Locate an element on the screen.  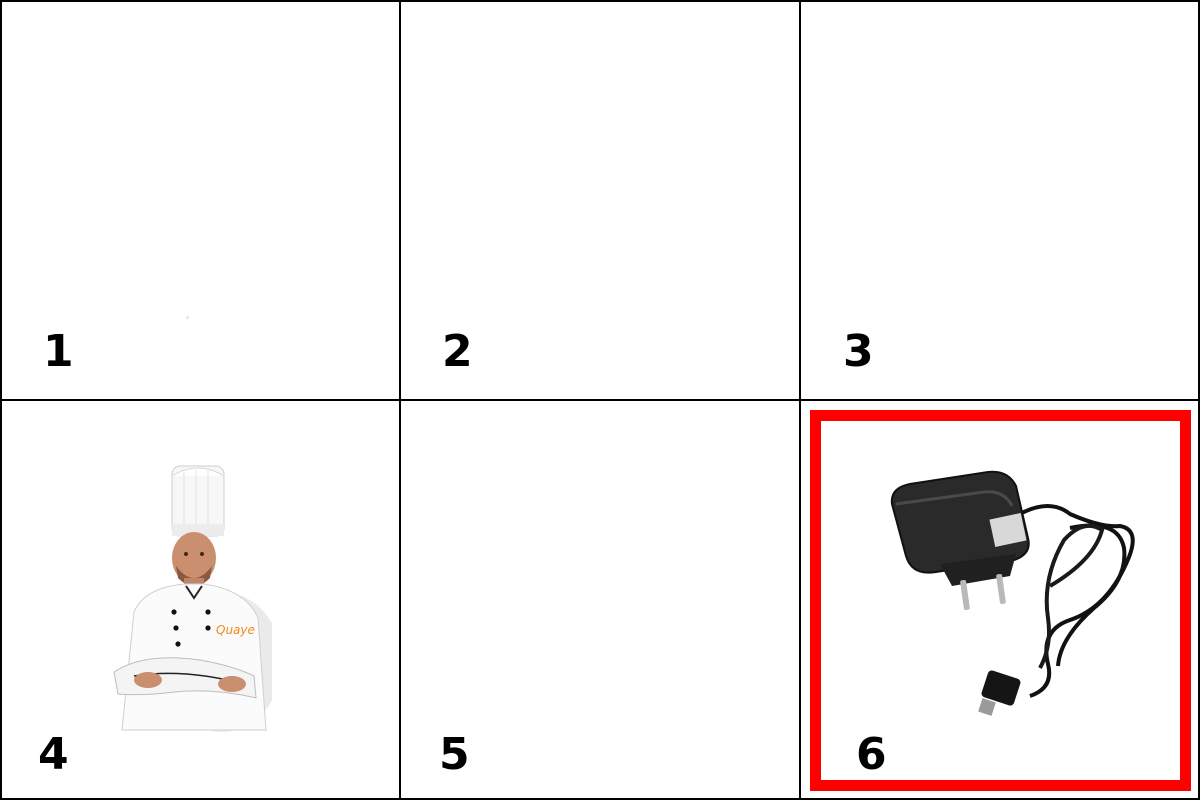
cell-number-5: 5 is located at coordinates (454, 754).